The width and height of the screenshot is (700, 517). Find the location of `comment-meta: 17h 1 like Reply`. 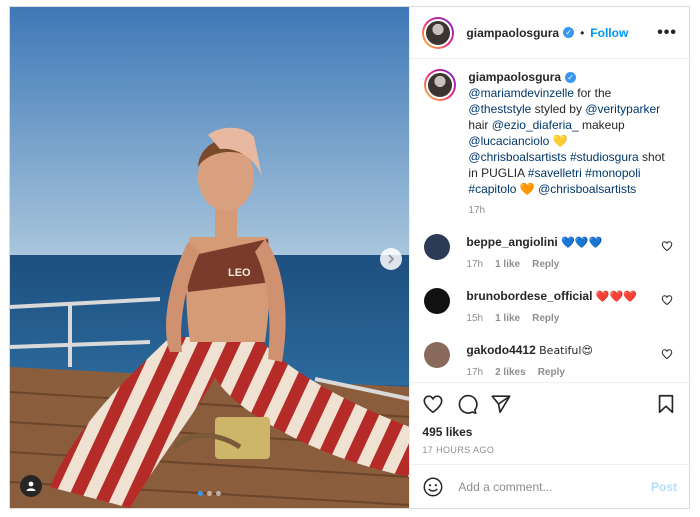

comment-meta: 17h 1 like Reply is located at coordinates (566, 264).